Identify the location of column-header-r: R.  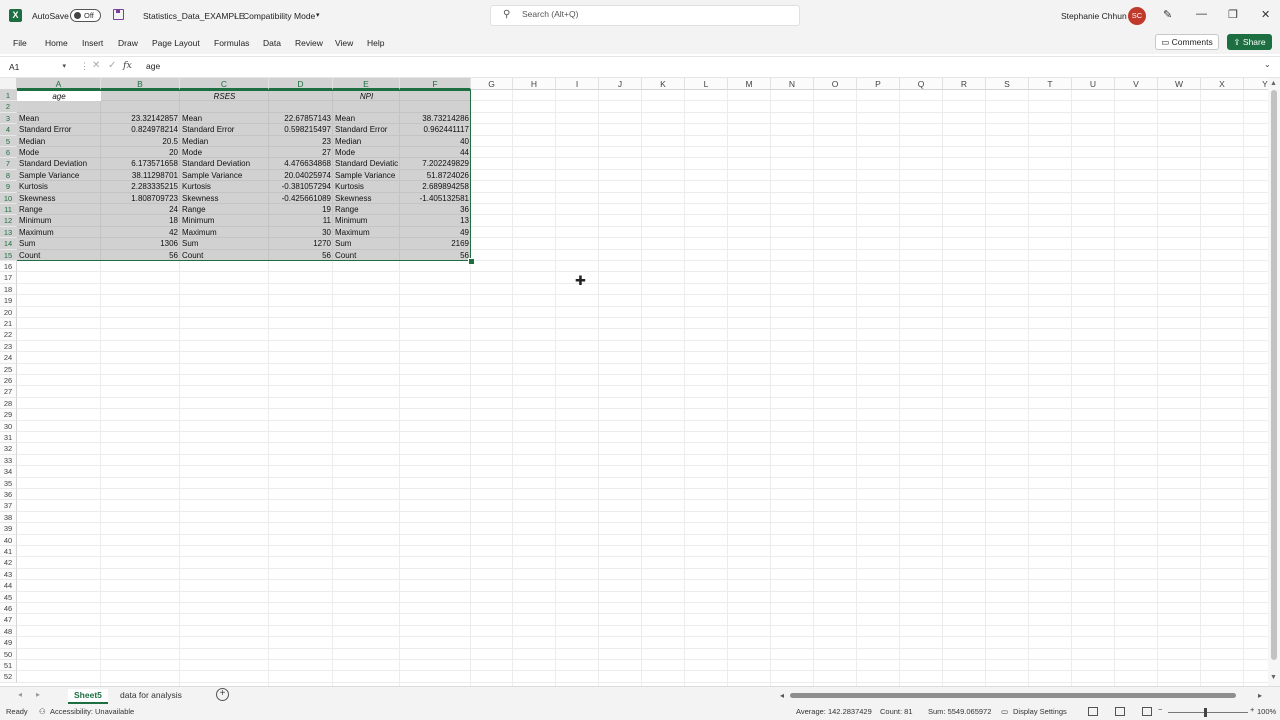
(964, 84).